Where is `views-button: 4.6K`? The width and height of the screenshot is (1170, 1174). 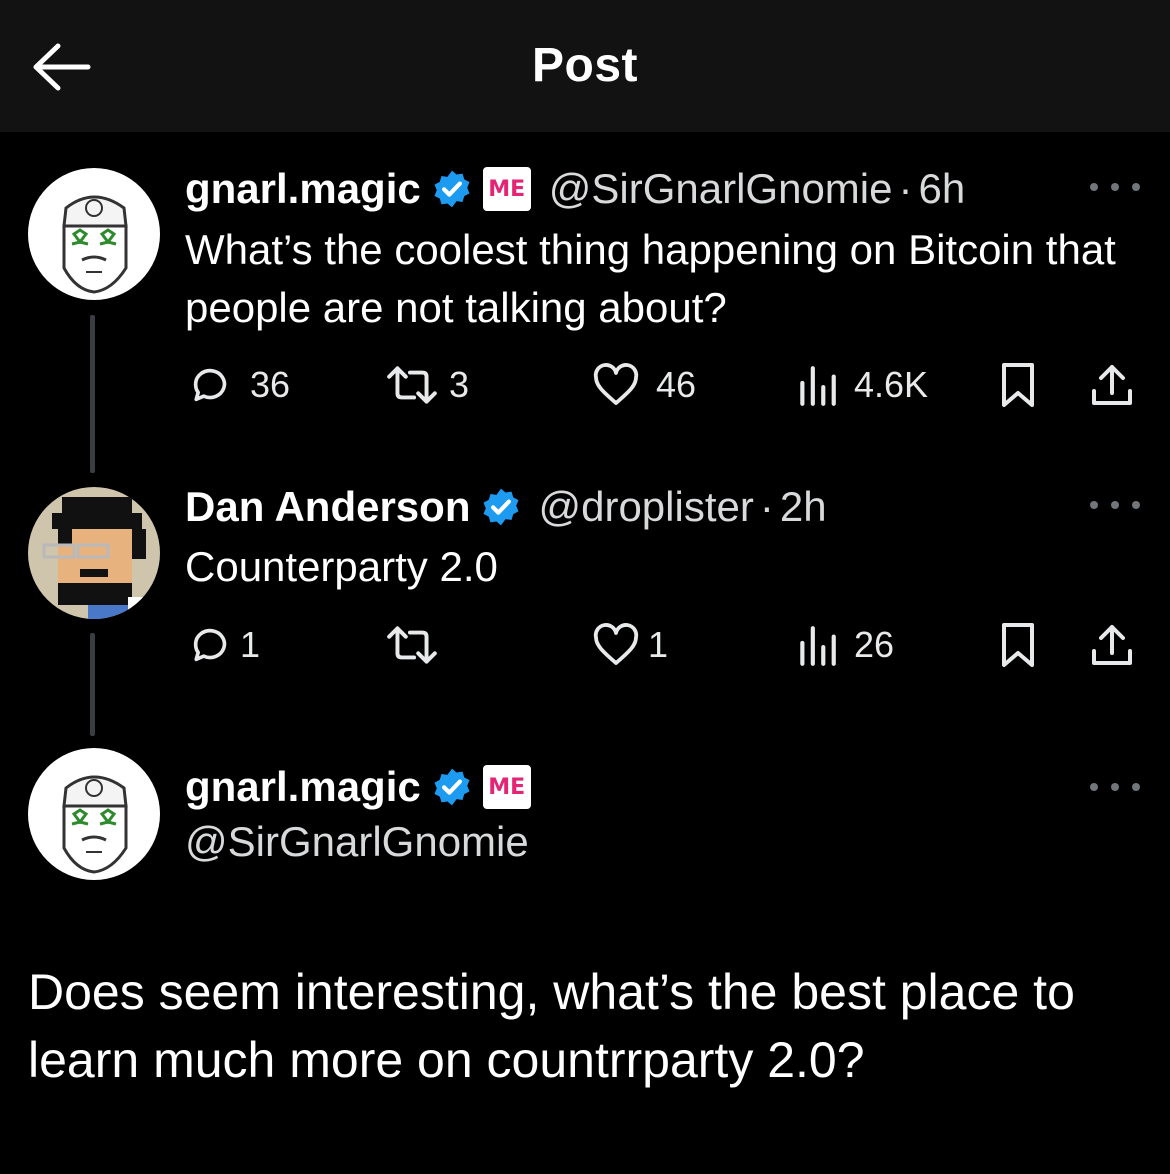 views-button: 4.6K is located at coordinates (862, 385).